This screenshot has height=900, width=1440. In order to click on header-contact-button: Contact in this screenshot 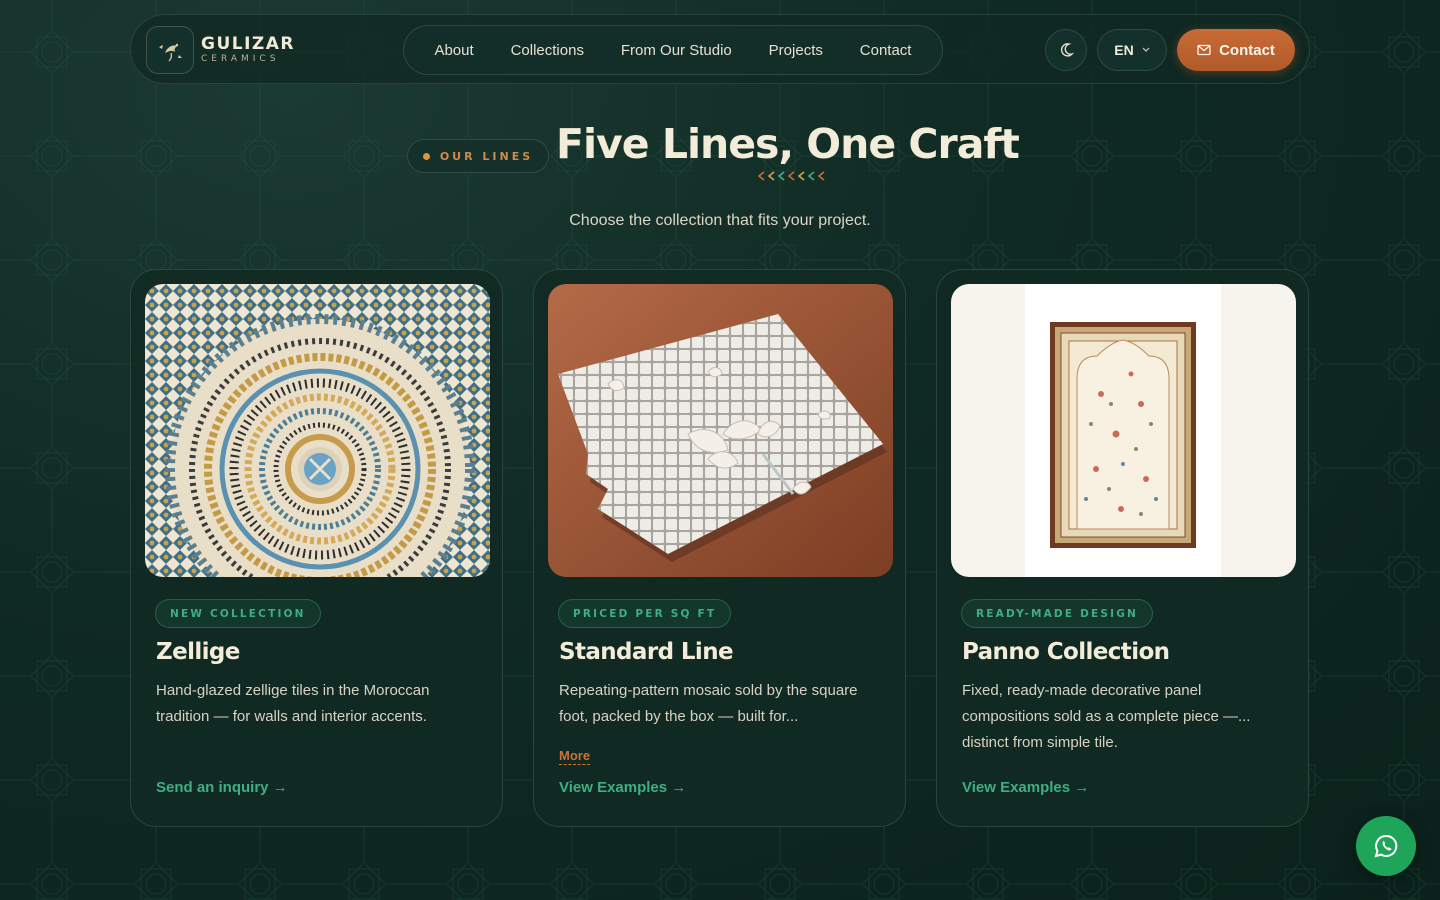, I will do `click(1236, 50)`.